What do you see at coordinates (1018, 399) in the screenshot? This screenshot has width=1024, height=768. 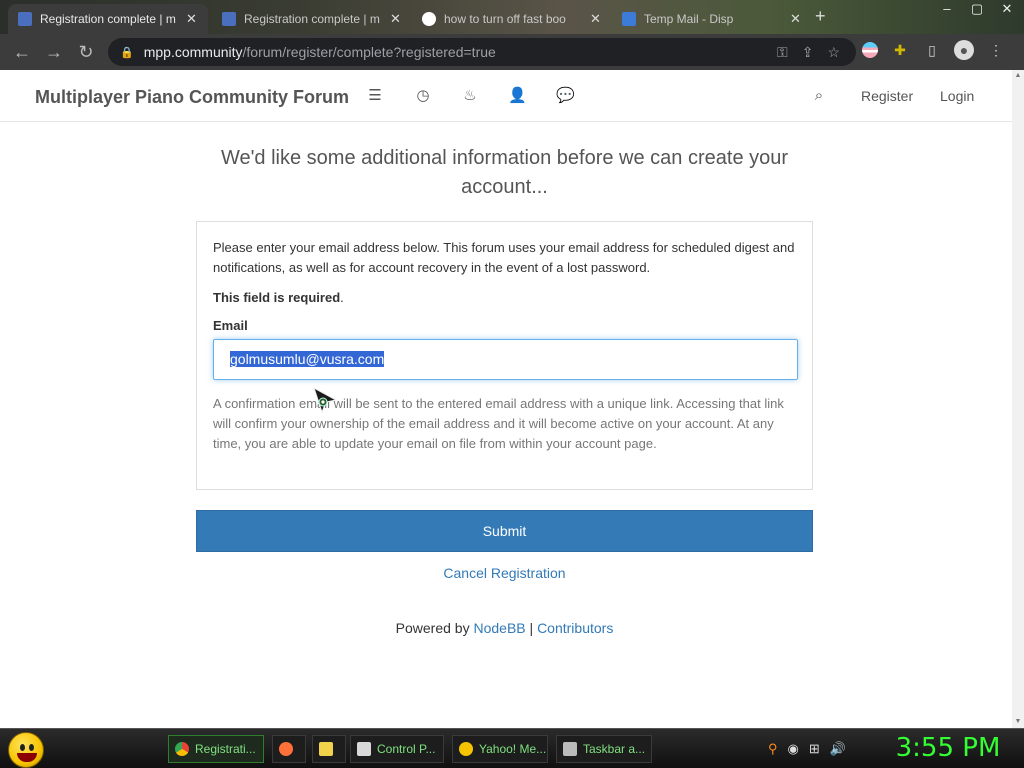 I see `page-scrollbar: ▲ ▼` at bounding box center [1018, 399].